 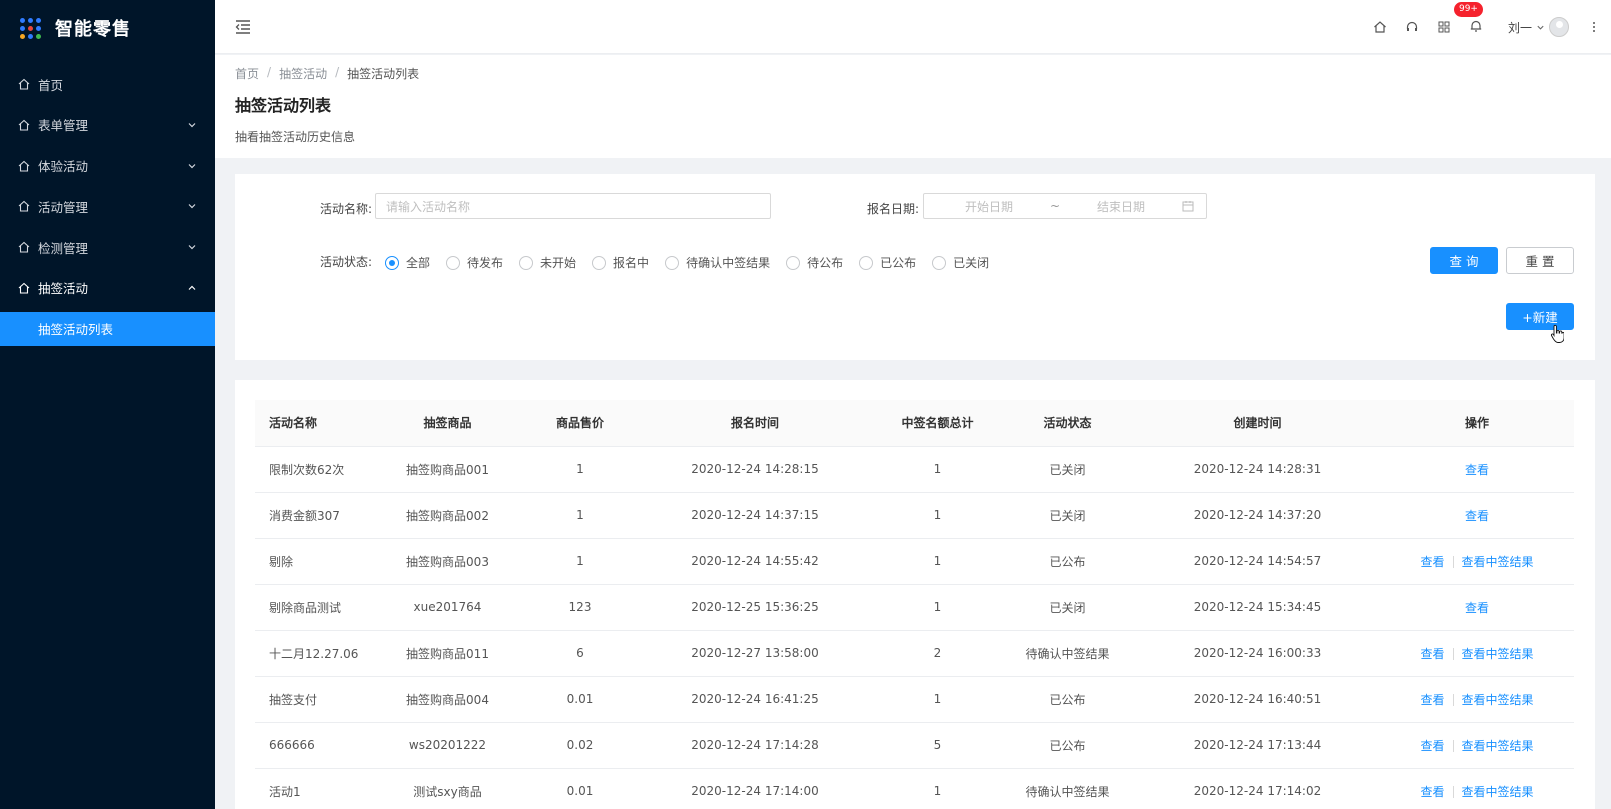 I want to click on reset-button: 重 置, so click(x=1540, y=260).